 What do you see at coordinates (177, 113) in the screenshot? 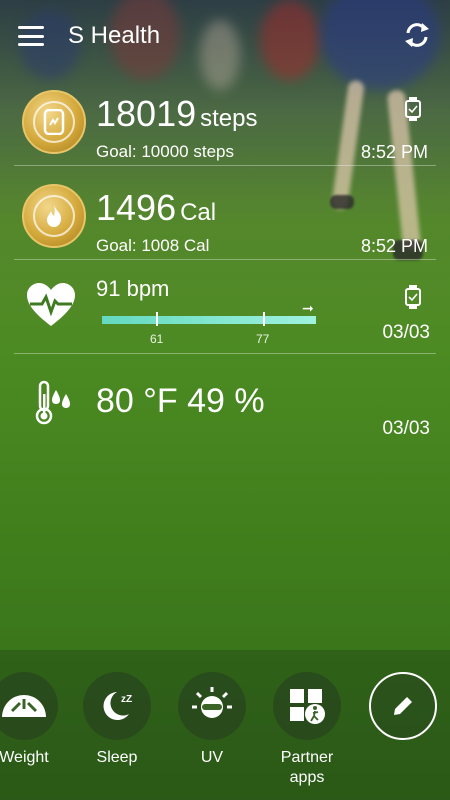
I see `steps-value: 18019 steps` at bounding box center [177, 113].